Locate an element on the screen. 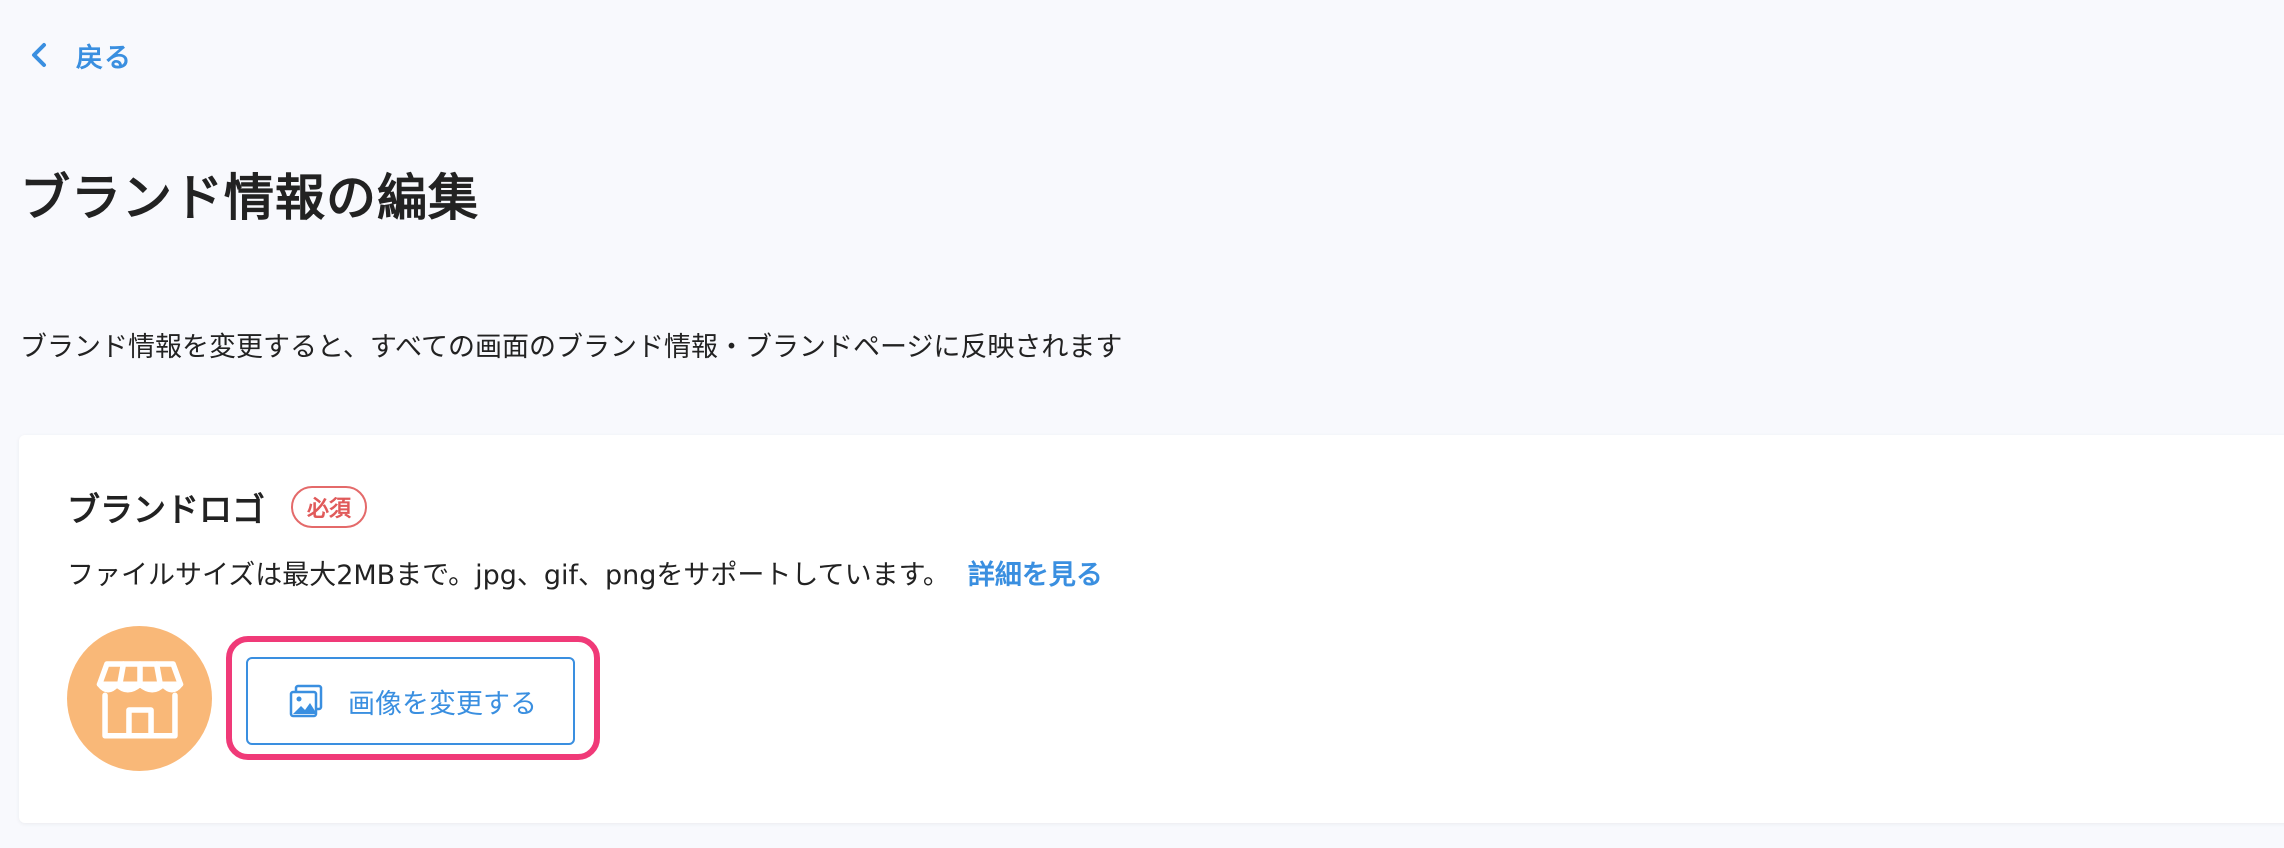 The width and height of the screenshot is (2284, 848). brand-logo-avatar is located at coordinates (139, 698).